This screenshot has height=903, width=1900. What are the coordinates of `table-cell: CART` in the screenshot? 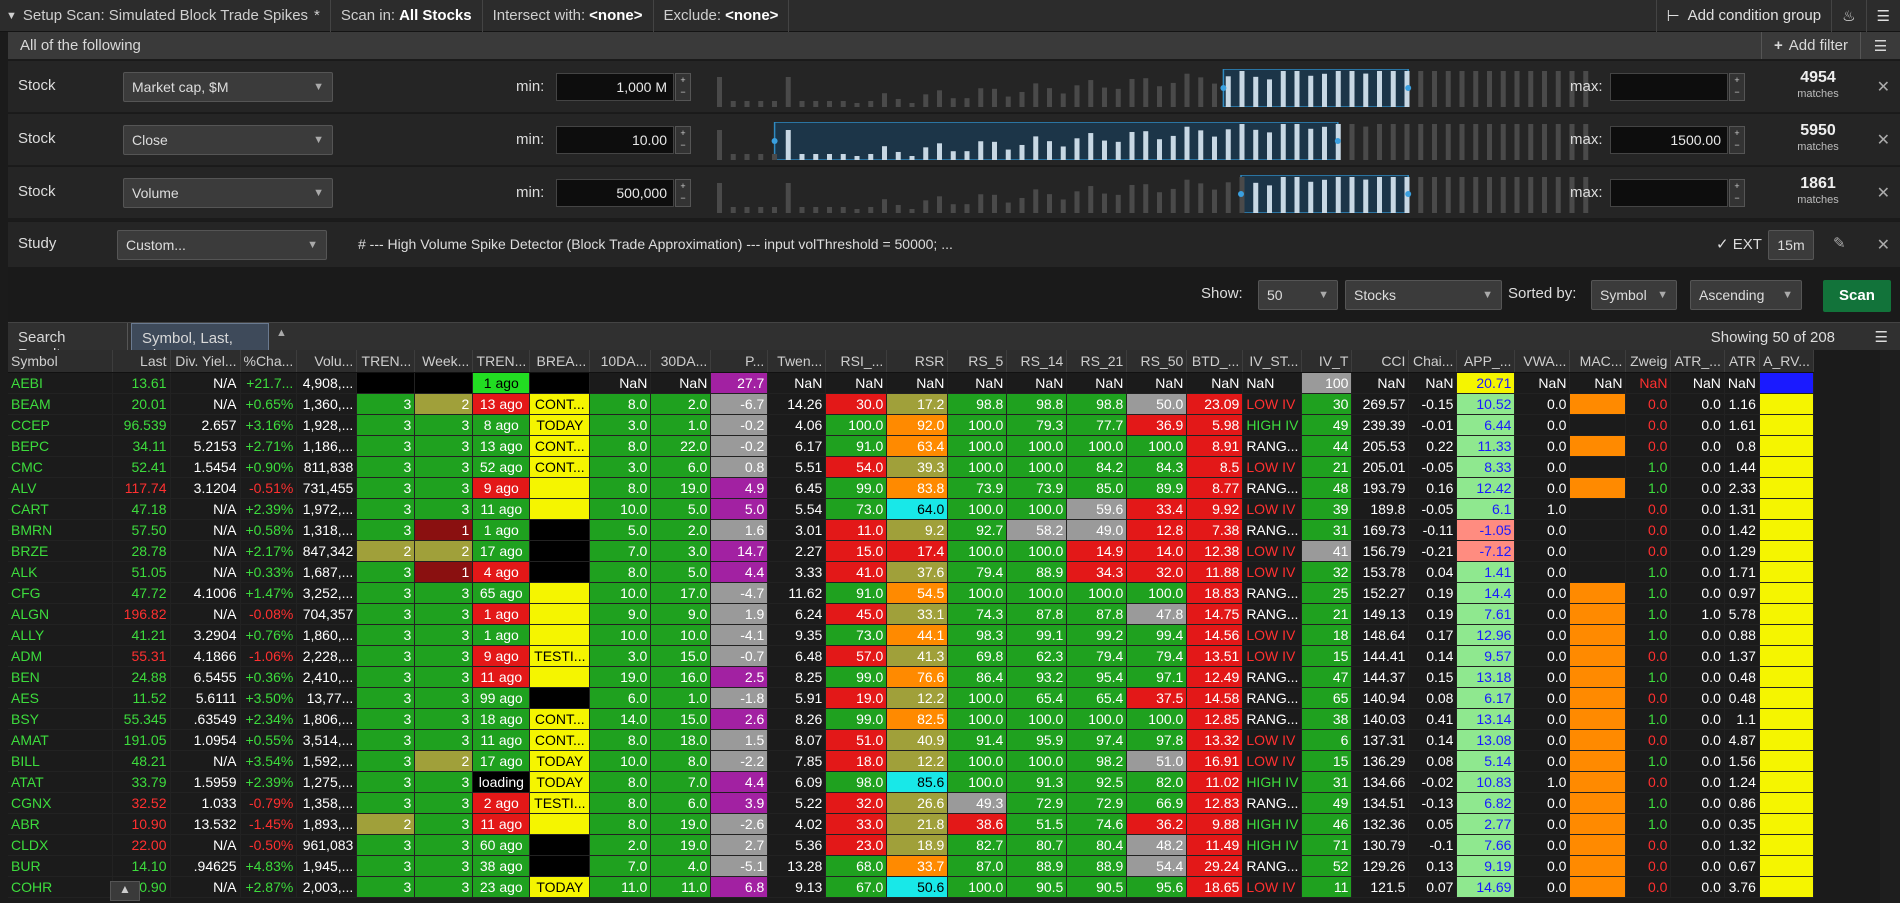 It's located at (60, 509).